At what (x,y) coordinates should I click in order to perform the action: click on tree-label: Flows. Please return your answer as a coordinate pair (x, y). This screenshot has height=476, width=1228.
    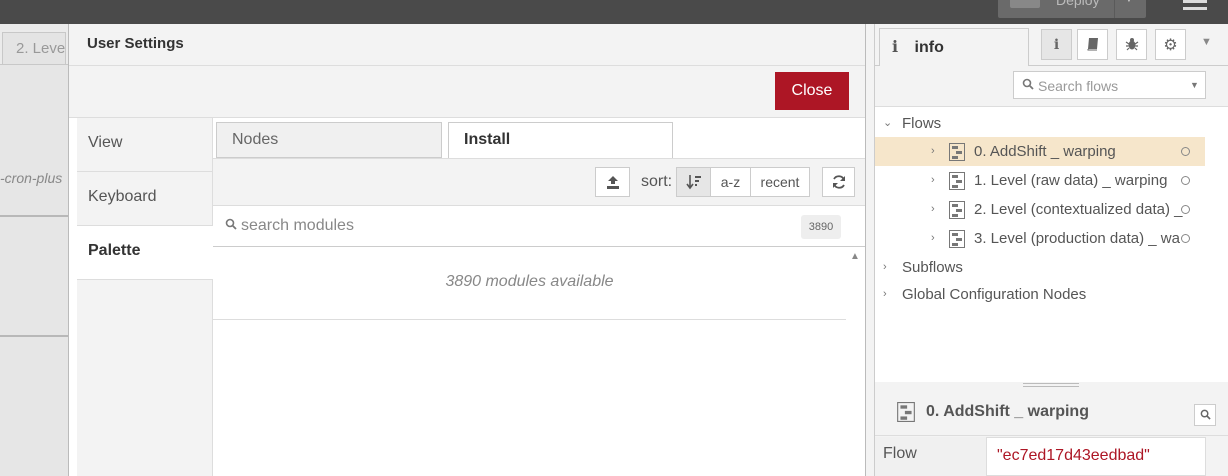
    Looking at the image, I should click on (922, 123).